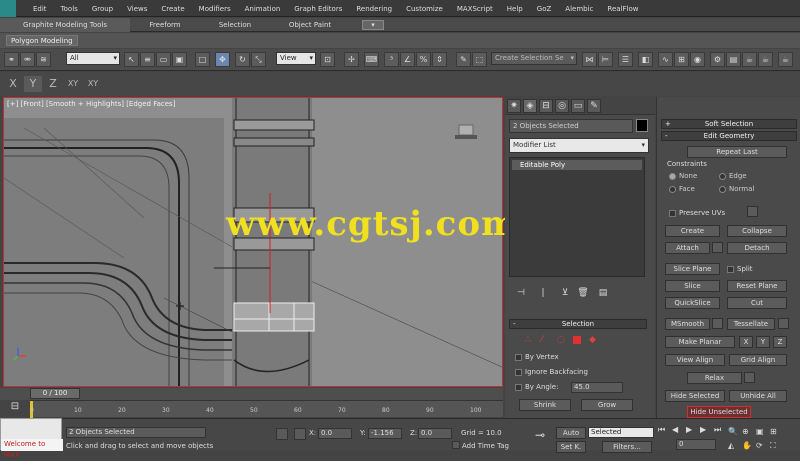 This screenshot has height=461, width=800. Describe the element at coordinates (605, 59) in the screenshot. I see `align-icon: ⊨` at that location.